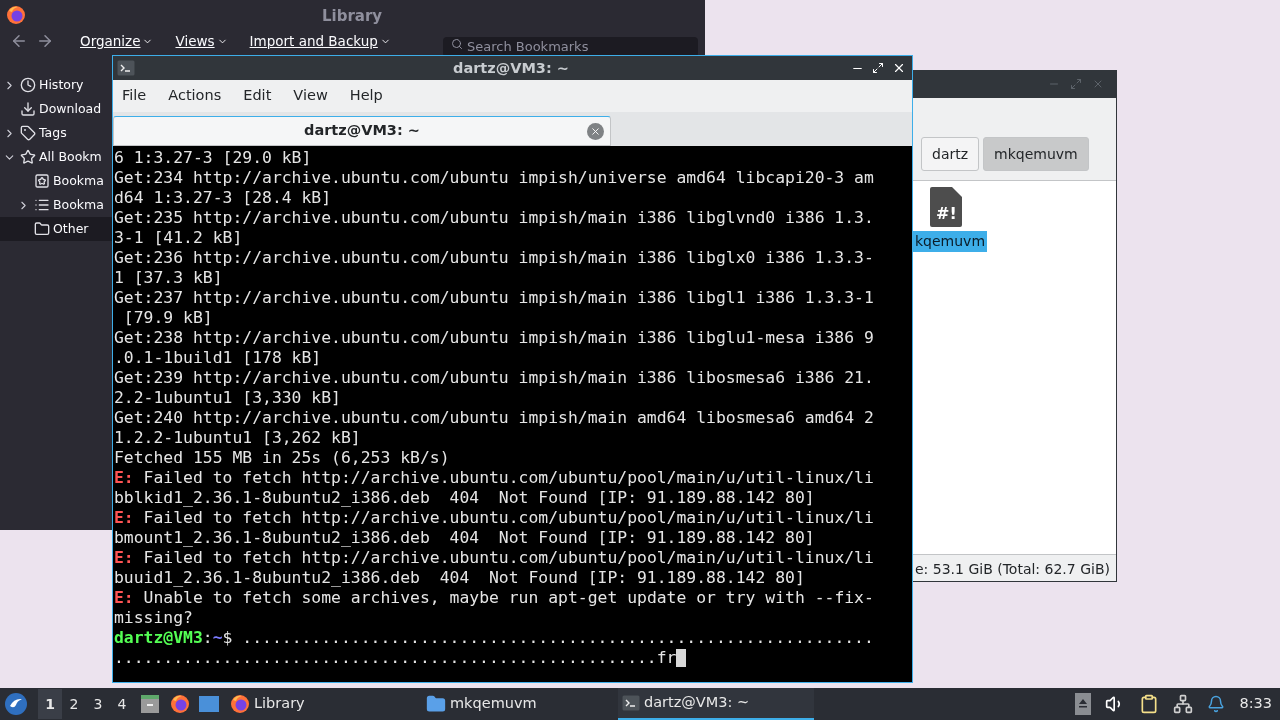 Image resolution: width=1280 pixels, height=720 pixels. Describe the element at coordinates (520, 704) in the screenshot. I see `task-button: mkqemuvm` at that location.